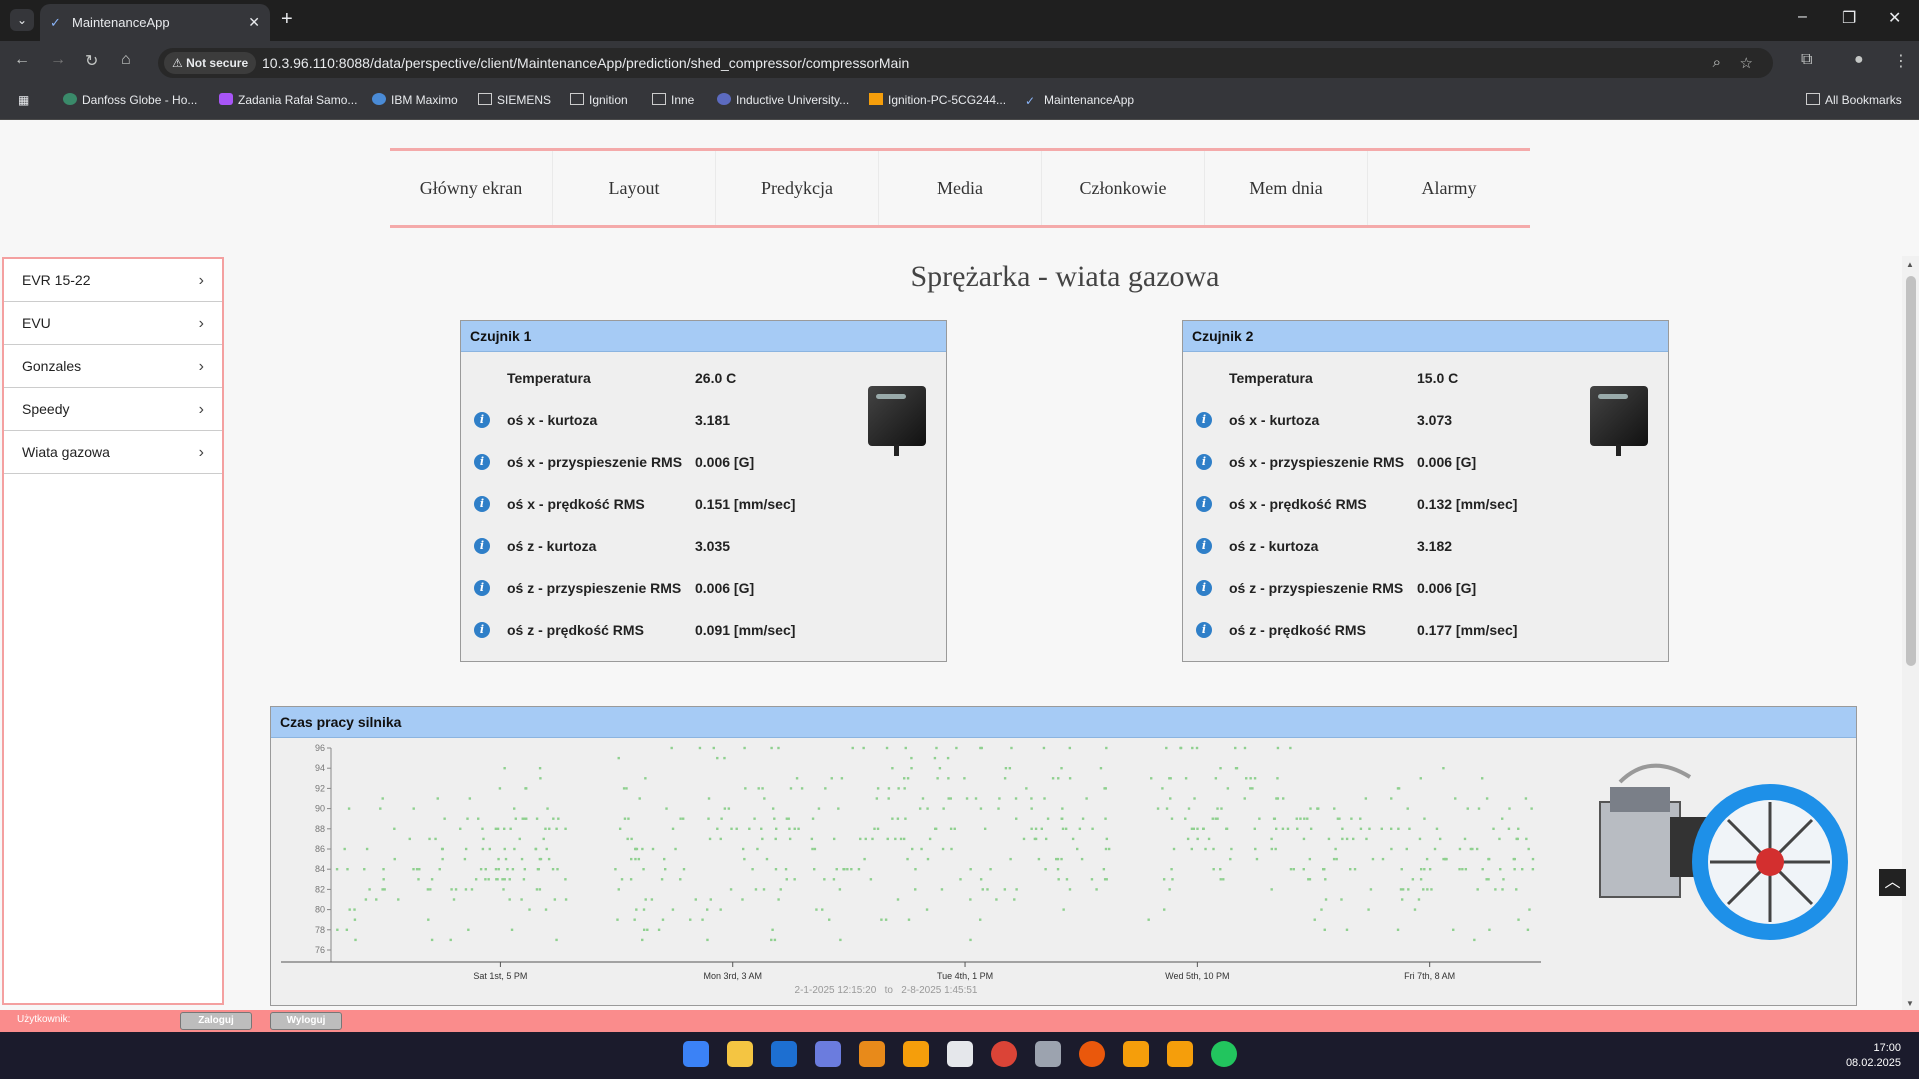 The width and height of the screenshot is (1919, 1079). What do you see at coordinates (287, 19) in the screenshot?
I see `new-tab-button: +` at bounding box center [287, 19].